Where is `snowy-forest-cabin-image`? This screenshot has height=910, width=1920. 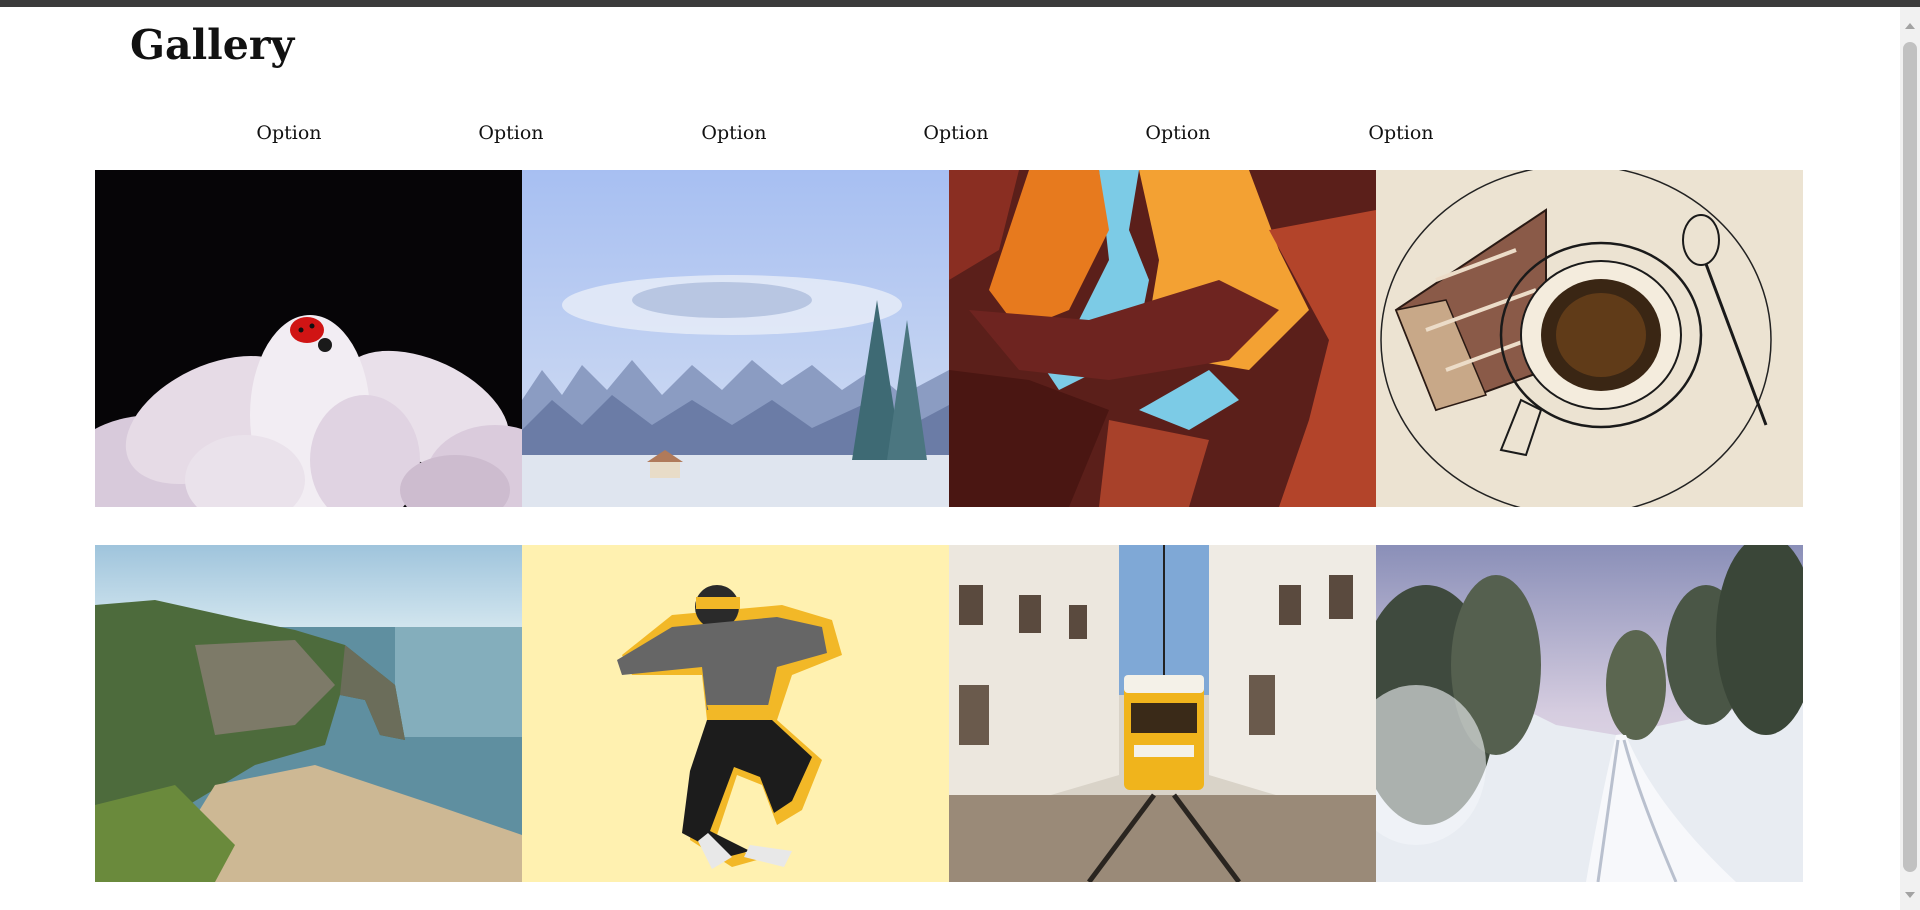 snowy-forest-cabin-image is located at coordinates (735, 338).